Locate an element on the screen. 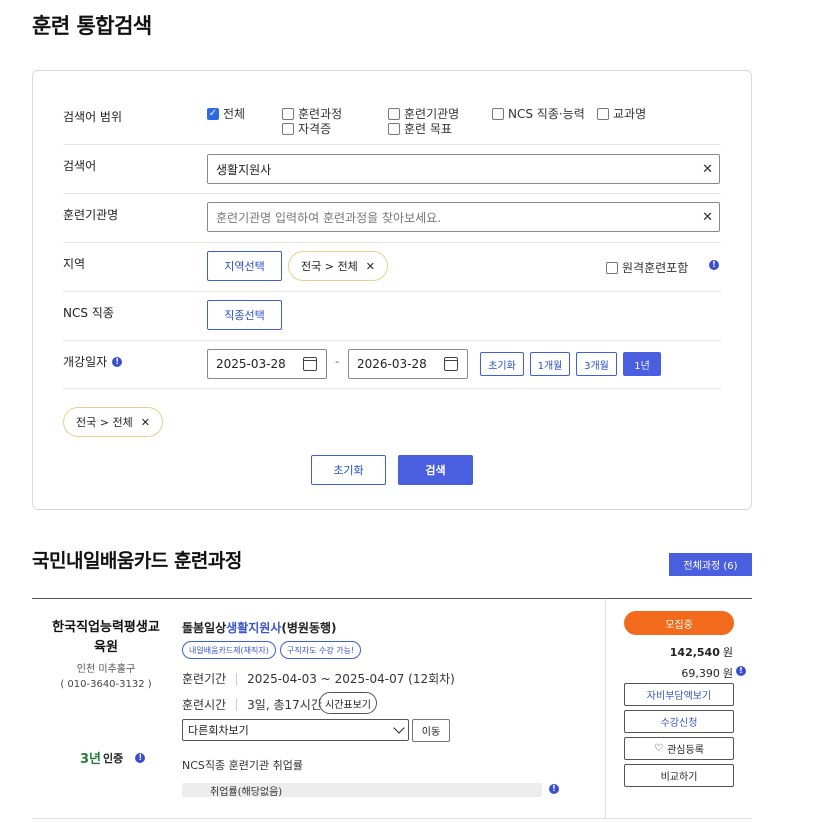 This screenshot has width=813, height=823. session-select: 다른회차보기 is located at coordinates (295, 730).